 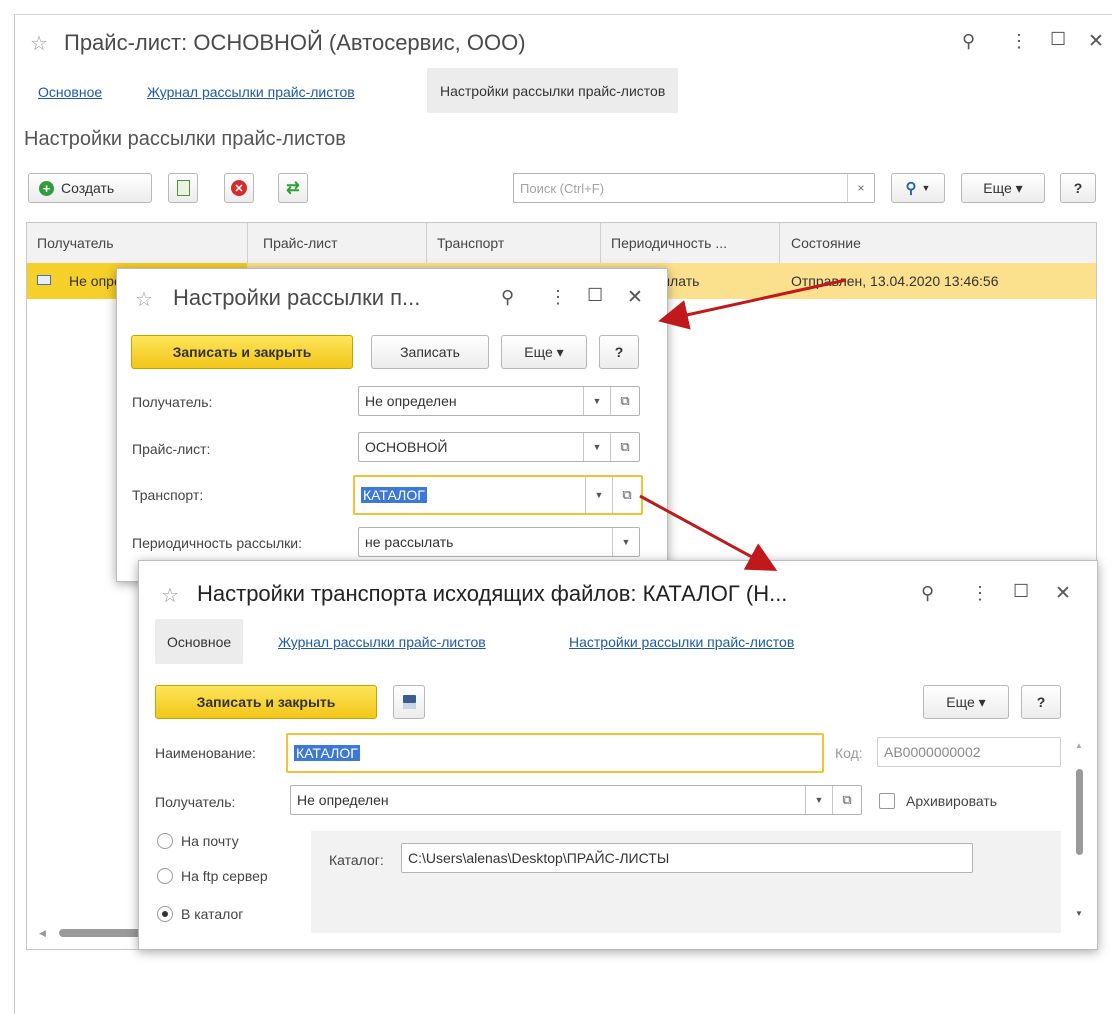 What do you see at coordinates (752, 304) in the screenshot?
I see `arrow-to-dialog` at bounding box center [752, 304].